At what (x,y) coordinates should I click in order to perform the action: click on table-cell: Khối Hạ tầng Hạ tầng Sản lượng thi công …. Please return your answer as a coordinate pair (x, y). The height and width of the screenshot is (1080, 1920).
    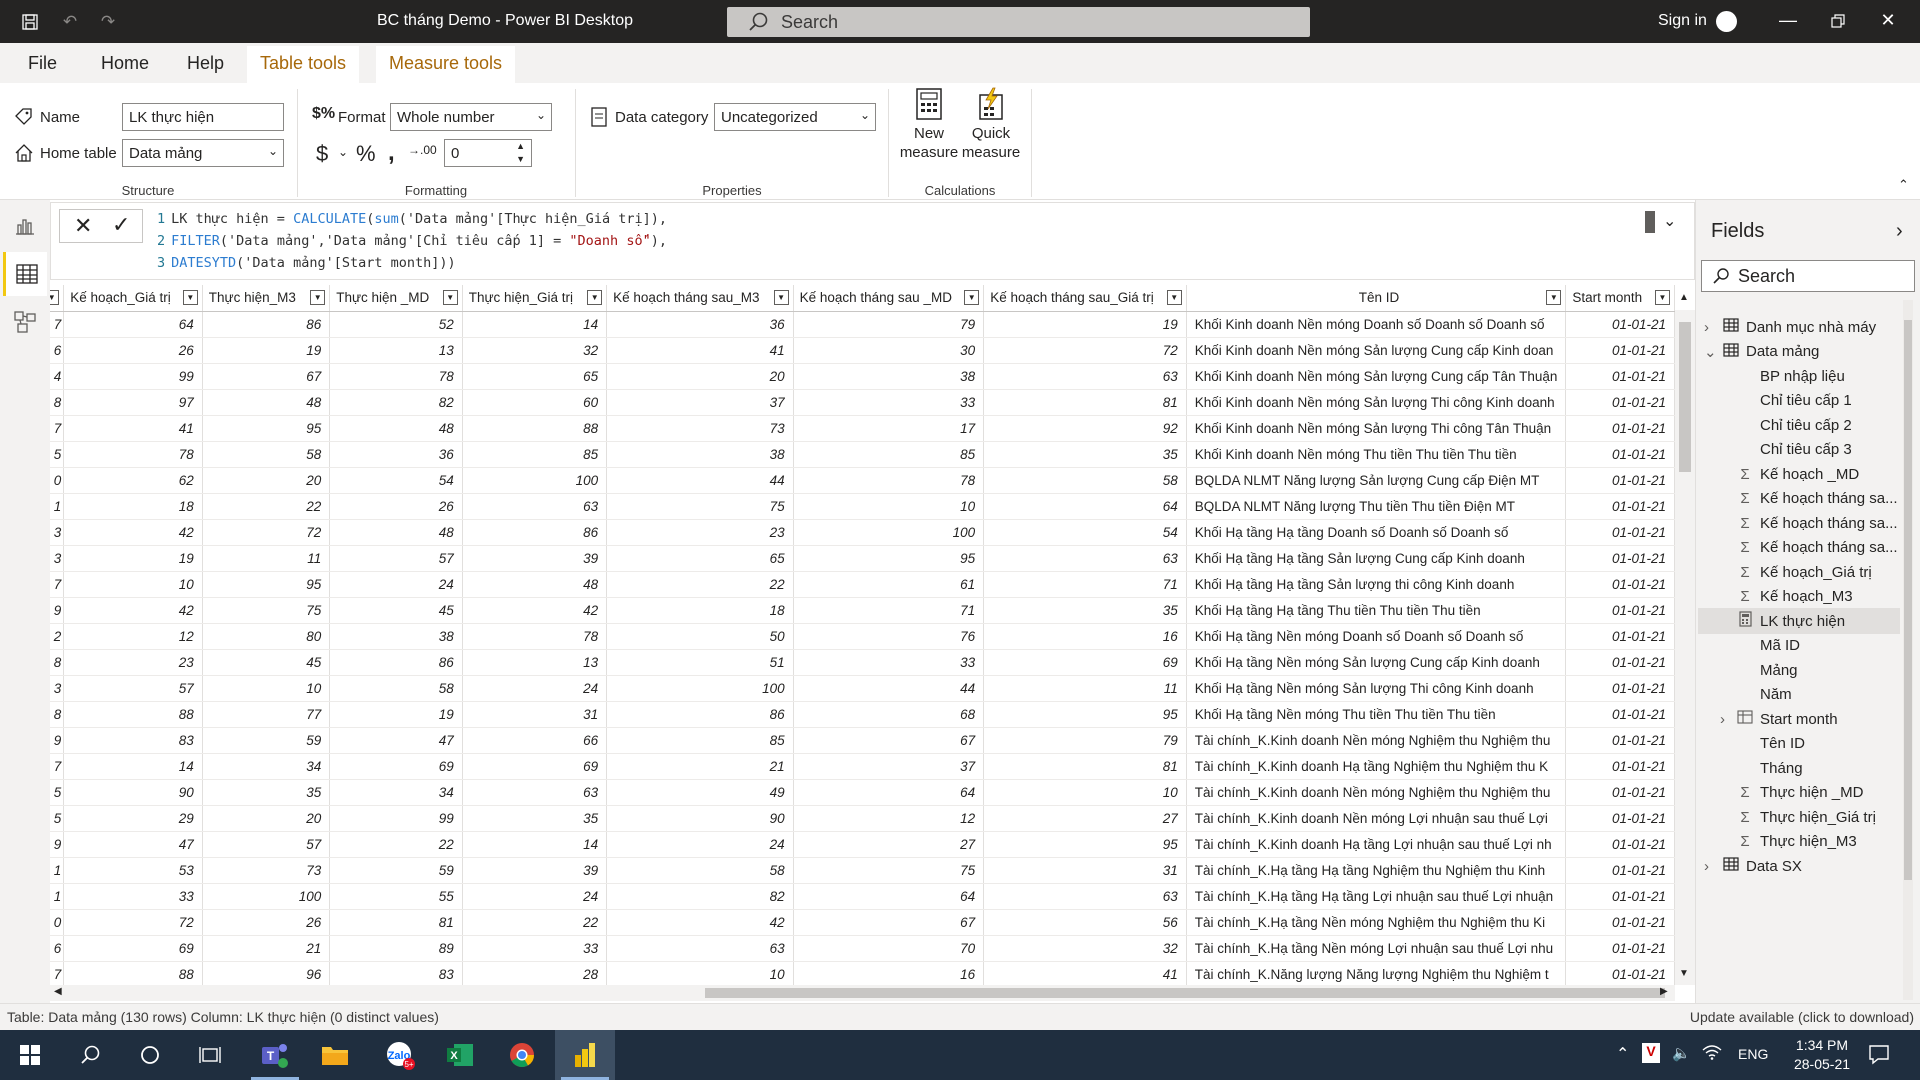
    Looking at the image, I should click on (1376, 584).